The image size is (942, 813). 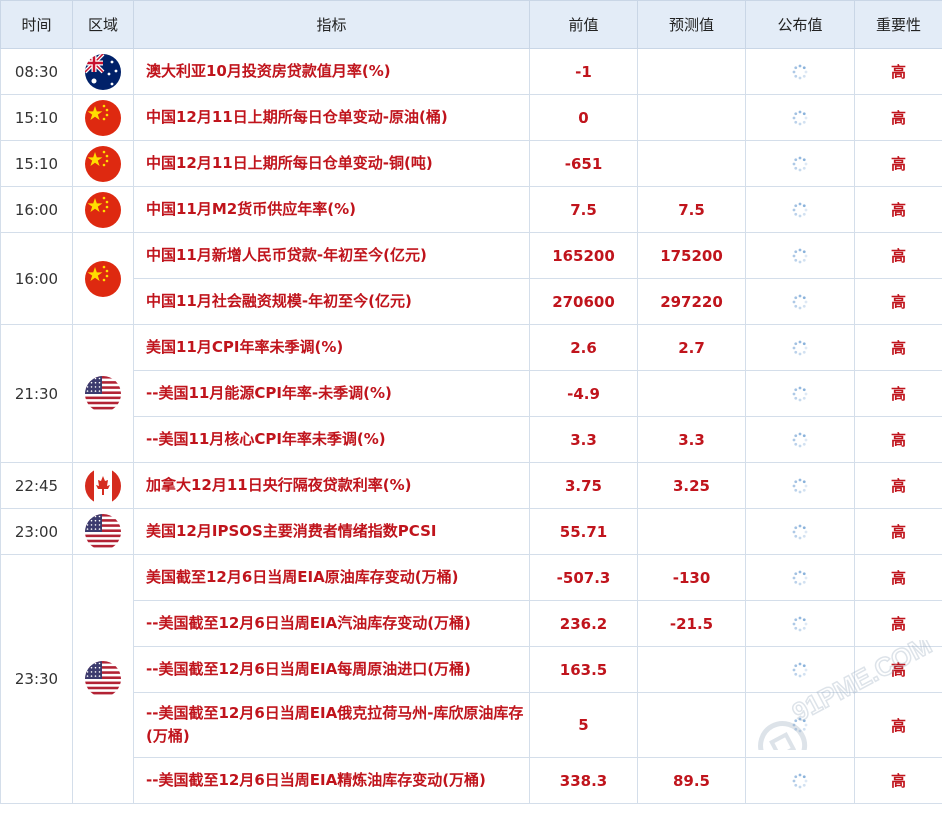 I want to click on table-row: 16:00 中国11月M2货币供应年率(%) 7.5 7.5 高, so click(x=471, y=209).